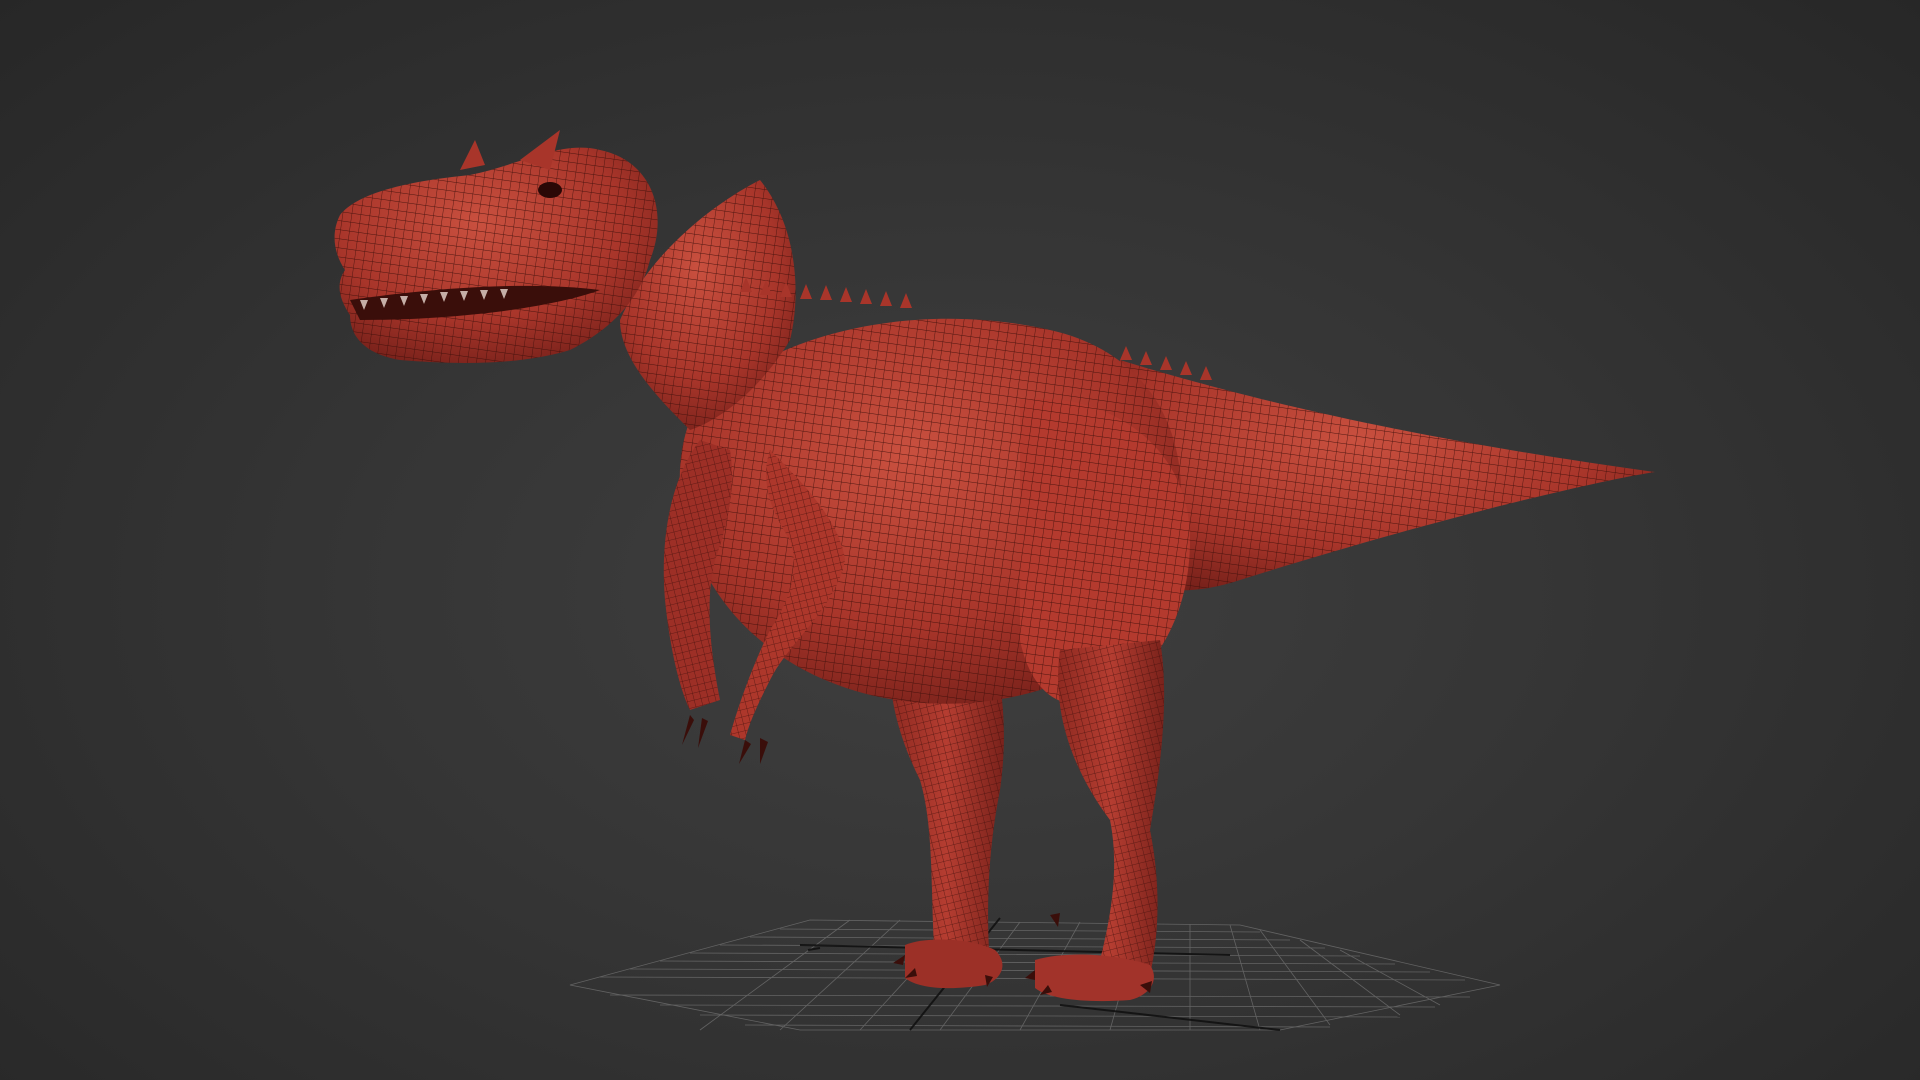  I want to click on near-foot, so click(1094, 978).